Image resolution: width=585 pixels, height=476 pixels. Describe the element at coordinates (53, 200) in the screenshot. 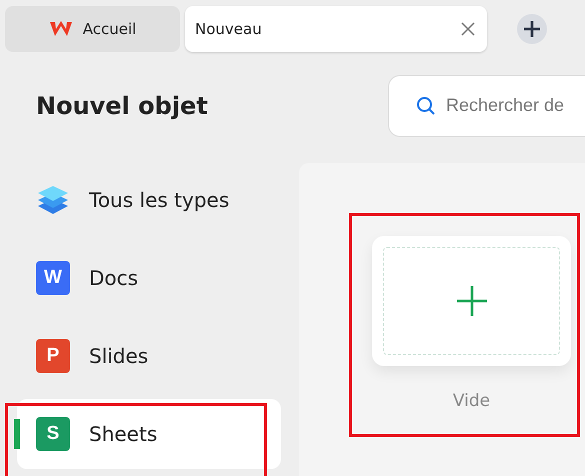

I see `layers-icon` at that location.